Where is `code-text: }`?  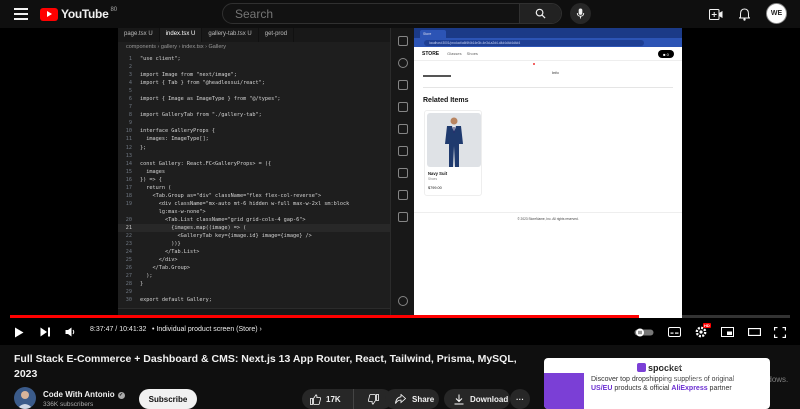 code-text: } is located at coordinates (142, 284).